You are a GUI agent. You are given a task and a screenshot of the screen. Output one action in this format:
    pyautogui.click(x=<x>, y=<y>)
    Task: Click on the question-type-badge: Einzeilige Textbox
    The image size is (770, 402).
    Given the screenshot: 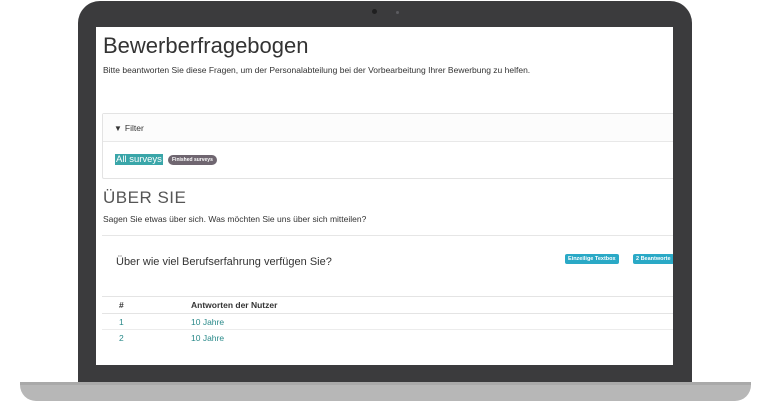 What is the action you would take?
    pyautogui.click(x=592, y=259)
    